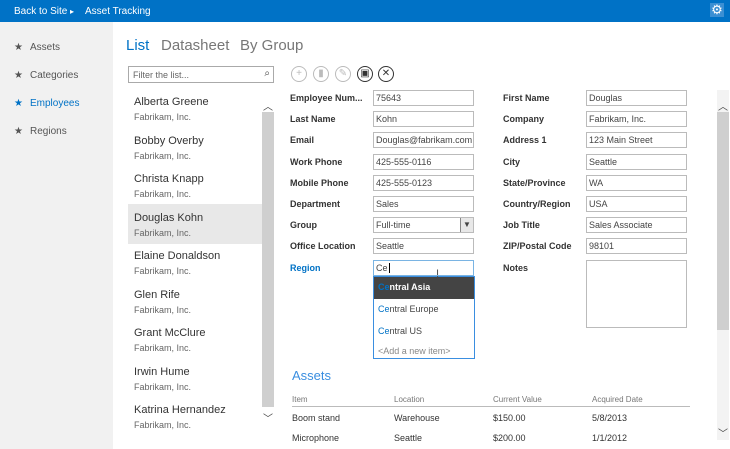  I want to click on field-value: 425-555-0116, so click(404, 161).